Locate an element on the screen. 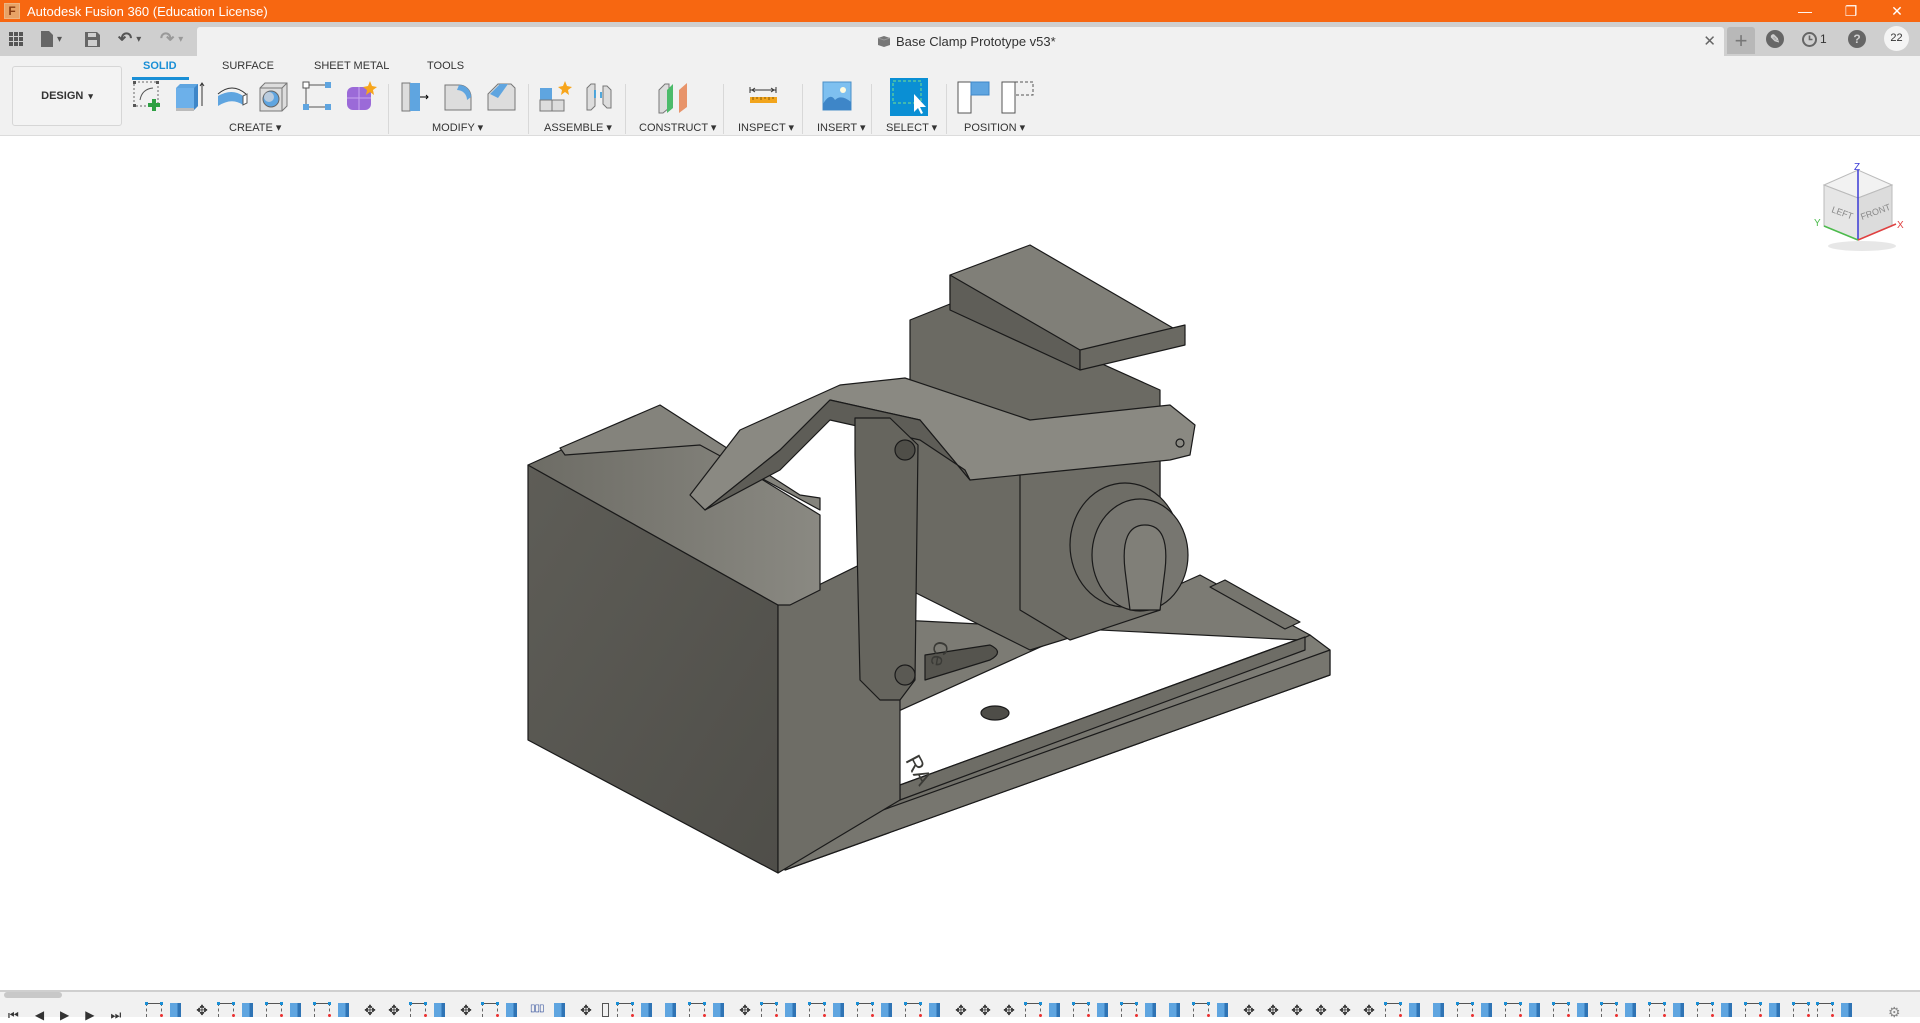 The height and width of the screenshot is (1023, 1920). press-pull-button is located at coordinates (416, 96).